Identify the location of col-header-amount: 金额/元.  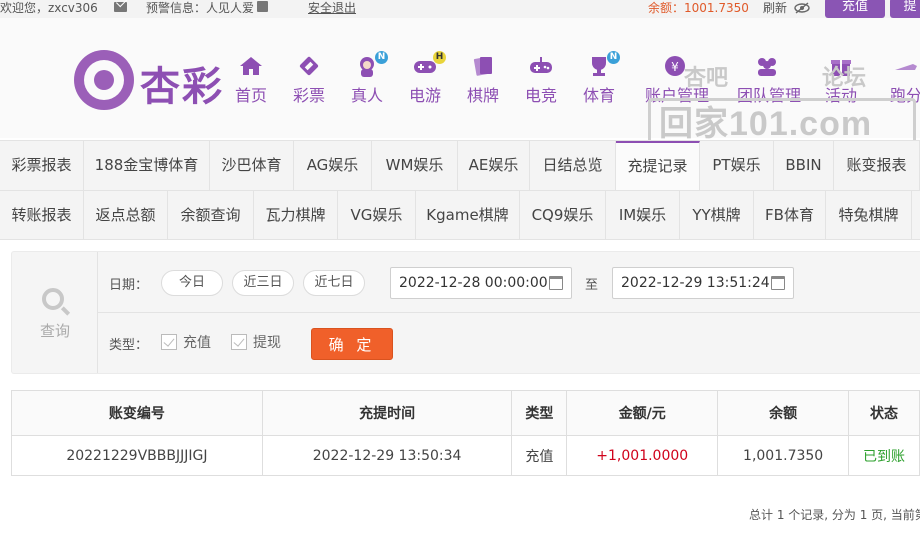
(642, 413).